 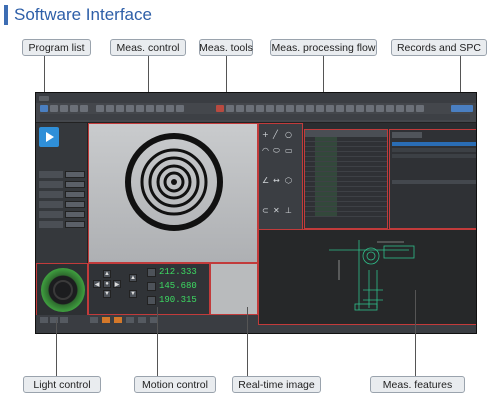 What do you see at coordinates (415, 333) in the screenshot?
I see `leader-meas-features` at bounding box center [415, 333].